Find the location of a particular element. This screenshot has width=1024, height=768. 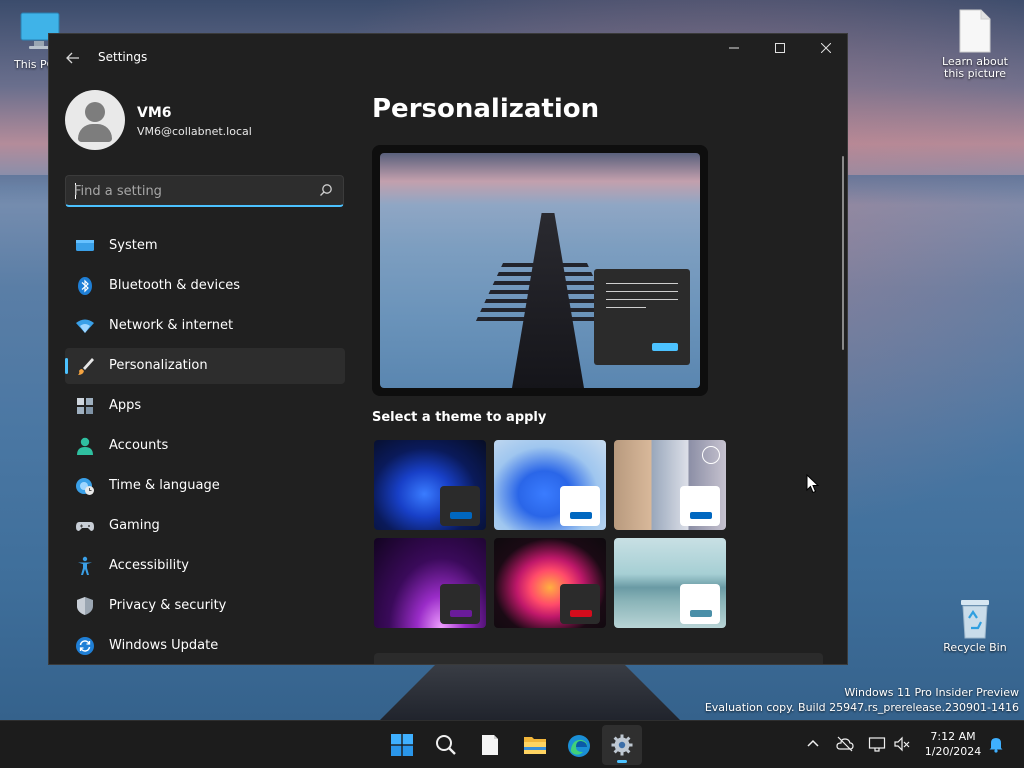

minimize-button is located at coordinates (734, 50).